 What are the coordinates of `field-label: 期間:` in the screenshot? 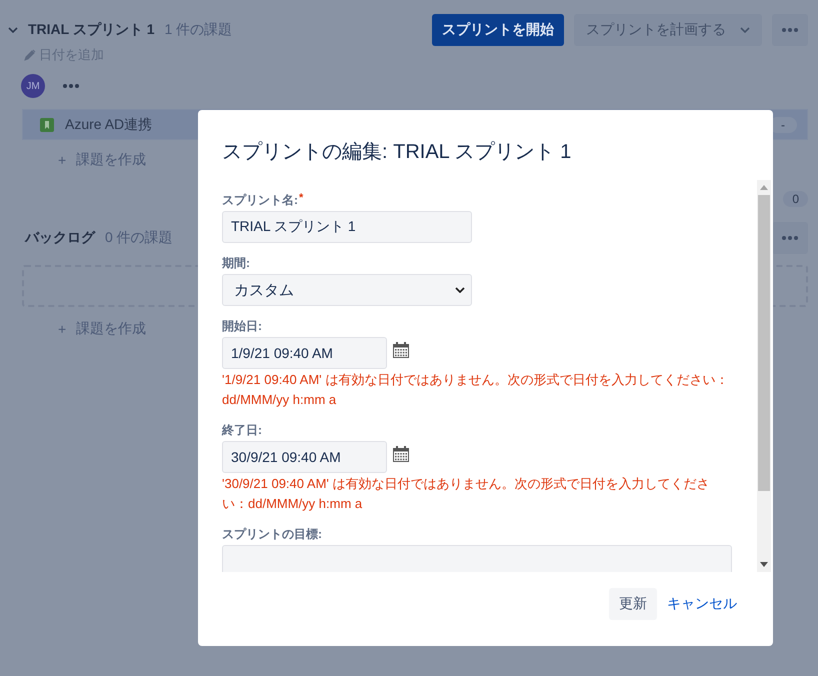 It's located at (236, 263).